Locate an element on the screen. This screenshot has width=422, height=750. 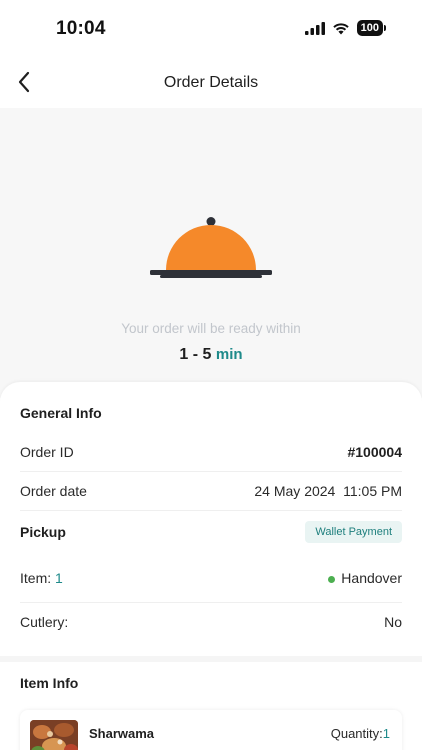
battery-icon: 100 is located at coordinates (371, 28).